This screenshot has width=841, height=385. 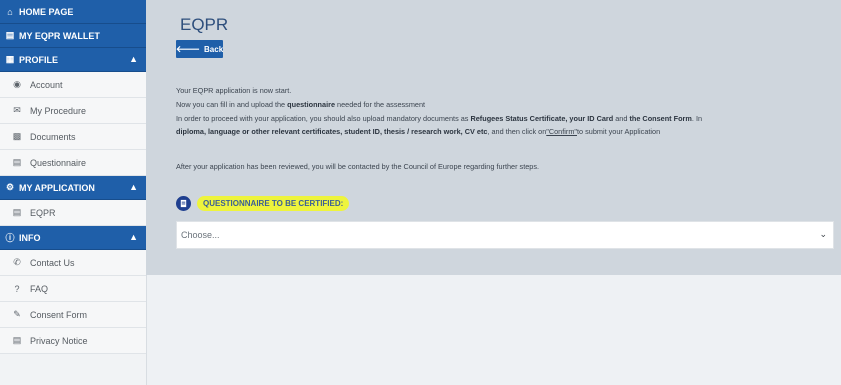 I want to click on questionnaire-select: Choose... ⌄, so click(x=505, y=235).